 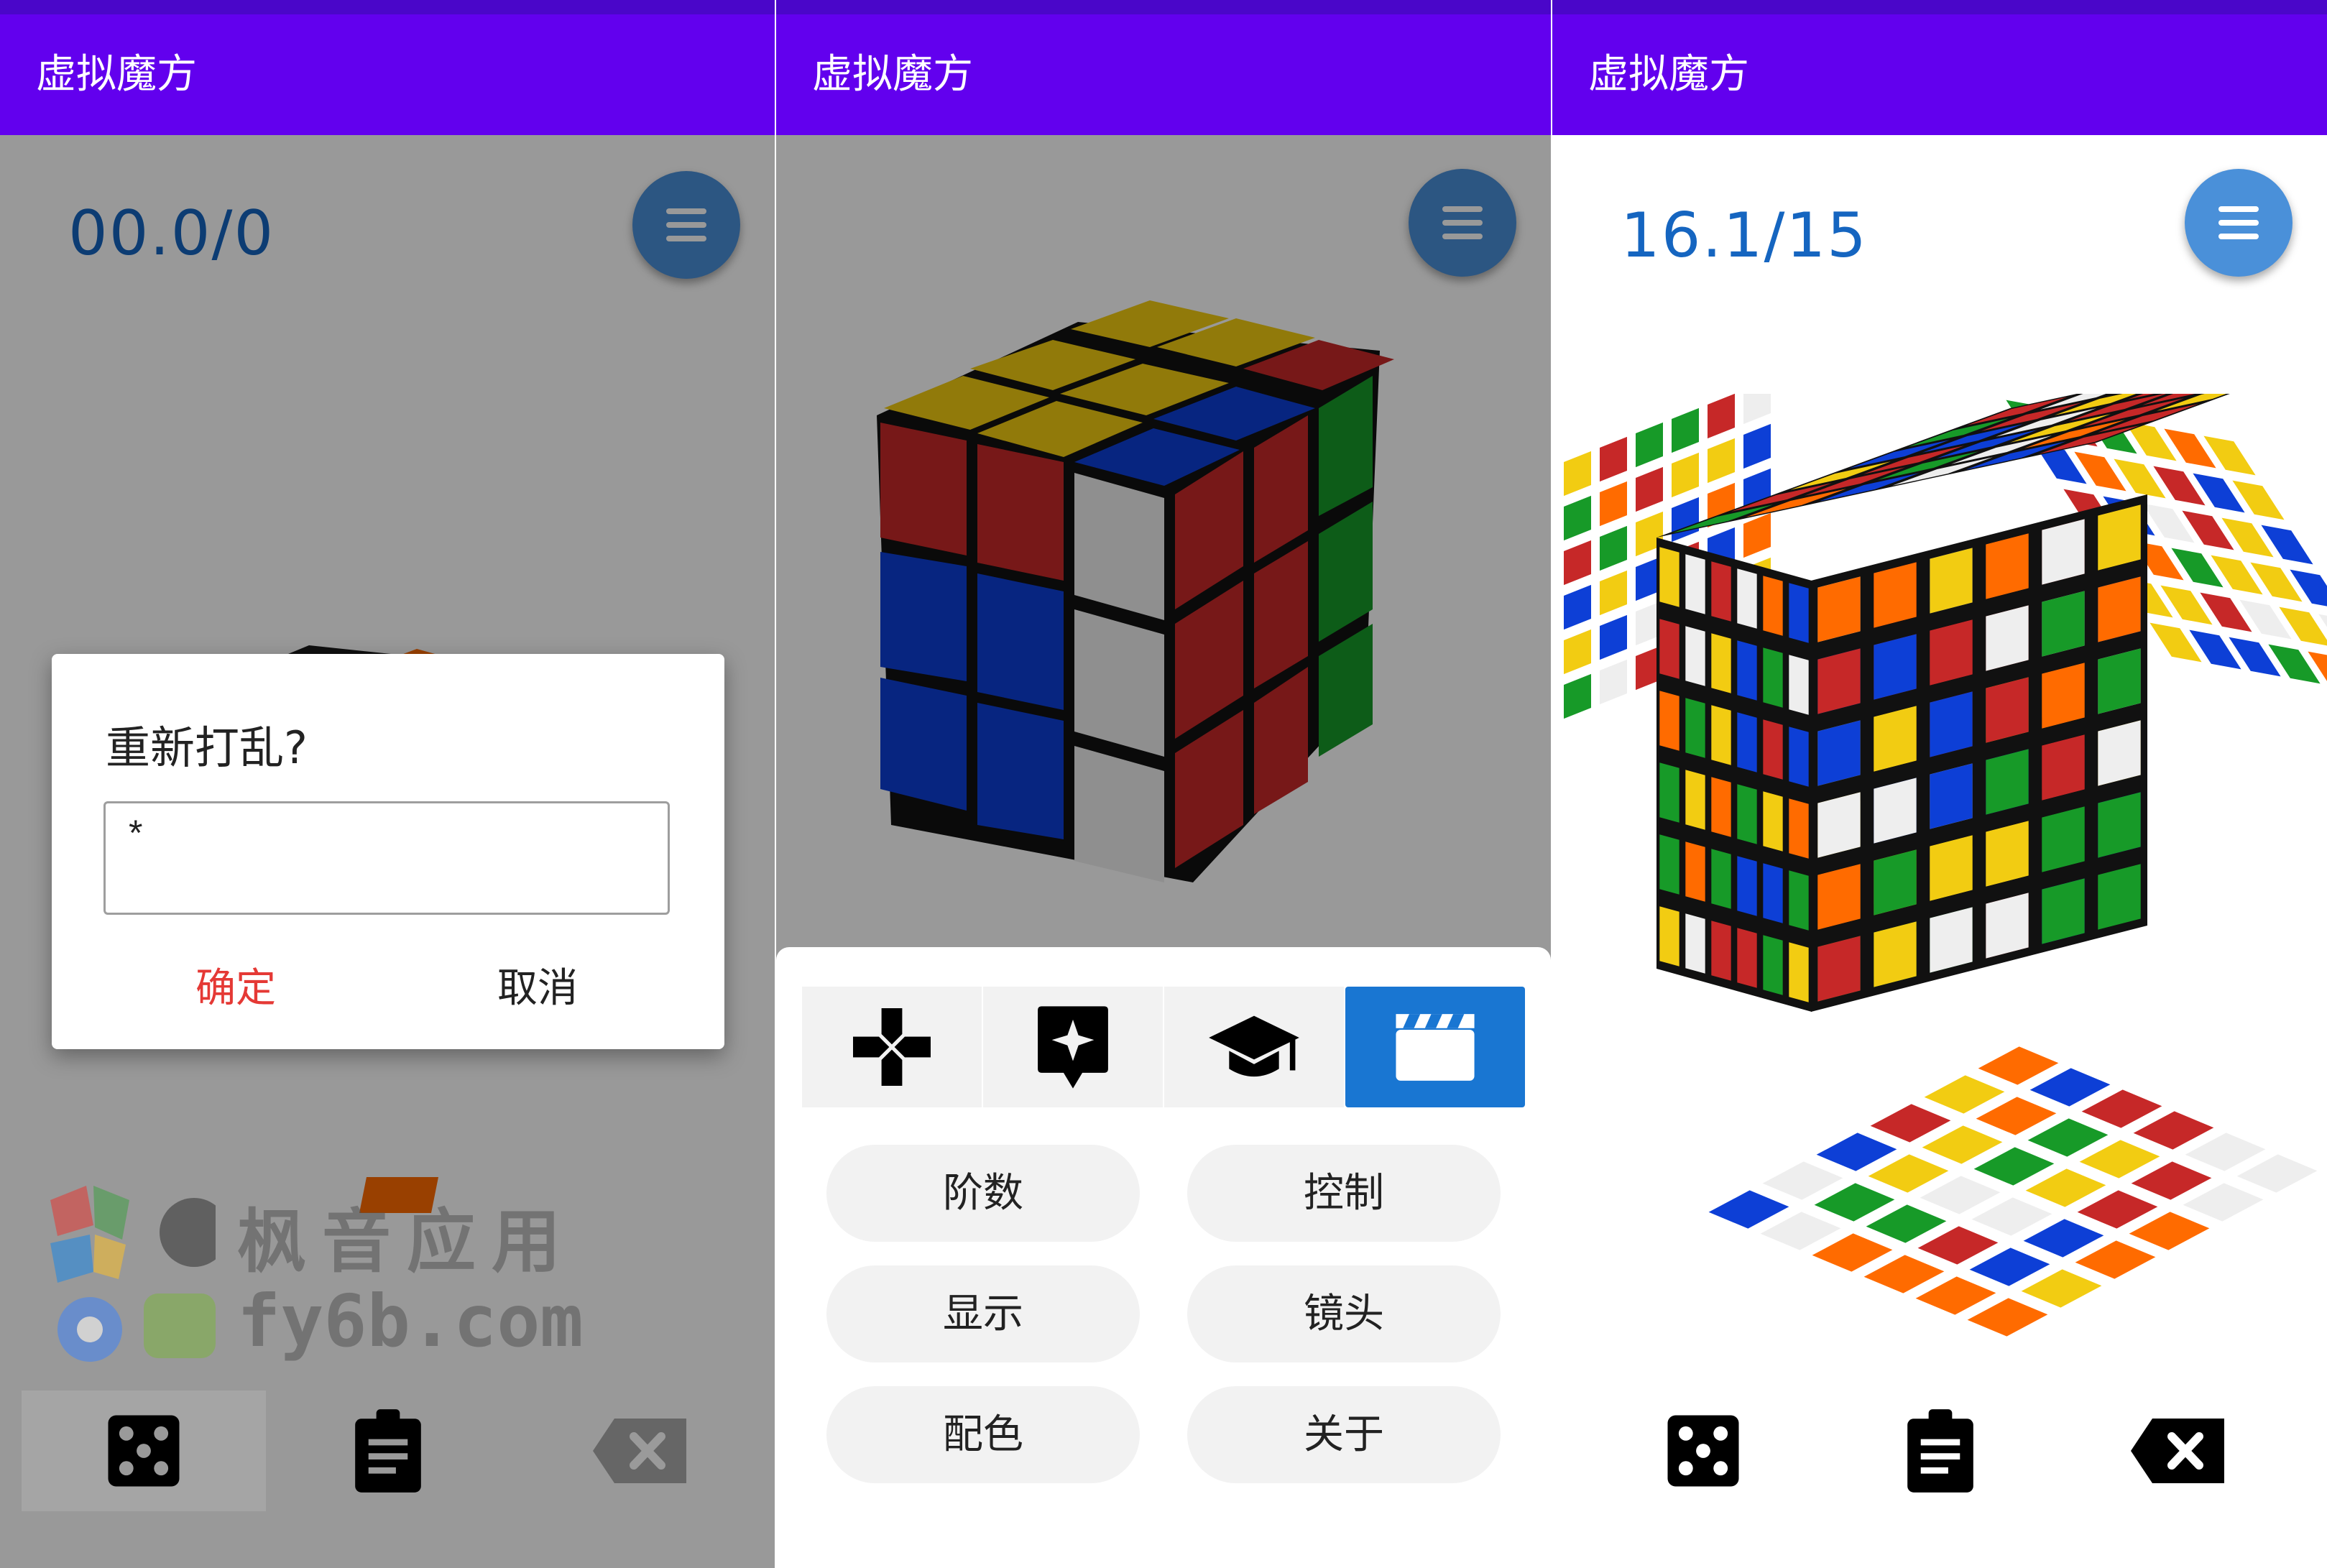 What do you see at coordinates (2239, 223) in the screenshot?
I see `menu-button` at bounding box center [2239, 223].